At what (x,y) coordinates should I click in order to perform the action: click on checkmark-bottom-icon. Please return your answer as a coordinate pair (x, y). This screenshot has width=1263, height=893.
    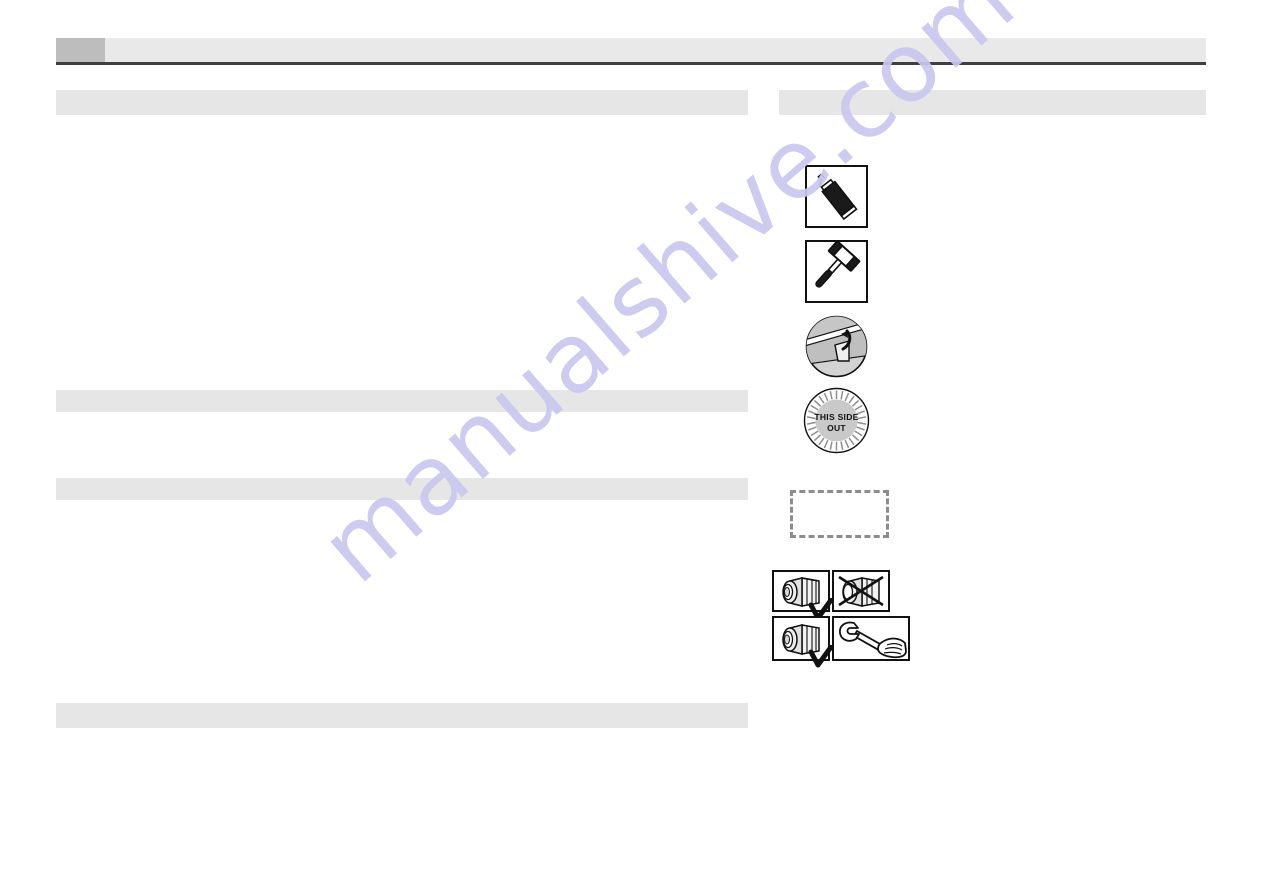
    Looking at the image, I should click on (821, 658).